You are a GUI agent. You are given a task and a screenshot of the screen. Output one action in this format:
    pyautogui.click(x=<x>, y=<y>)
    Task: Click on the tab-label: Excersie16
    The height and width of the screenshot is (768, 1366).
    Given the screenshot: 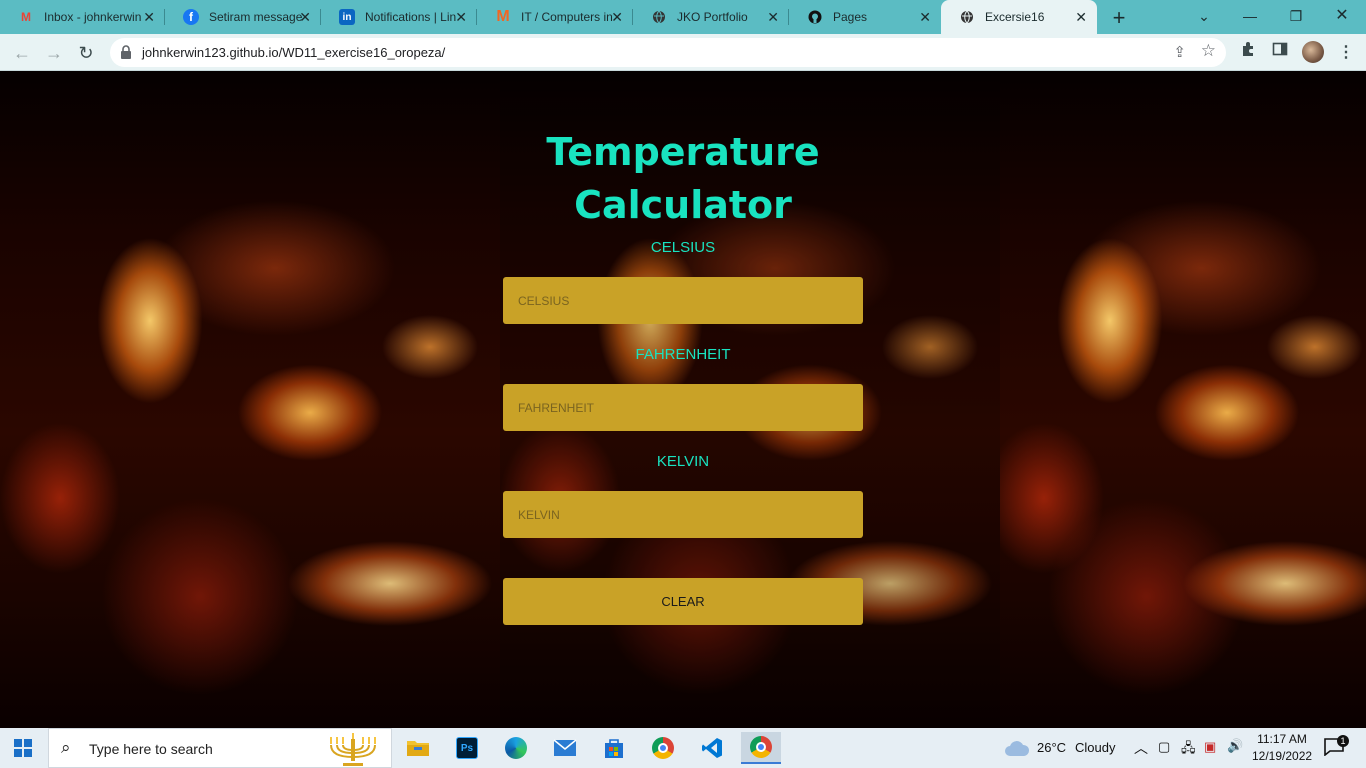 What is the action you would take?
    pyautogui.click(x=1015, y=17)
    